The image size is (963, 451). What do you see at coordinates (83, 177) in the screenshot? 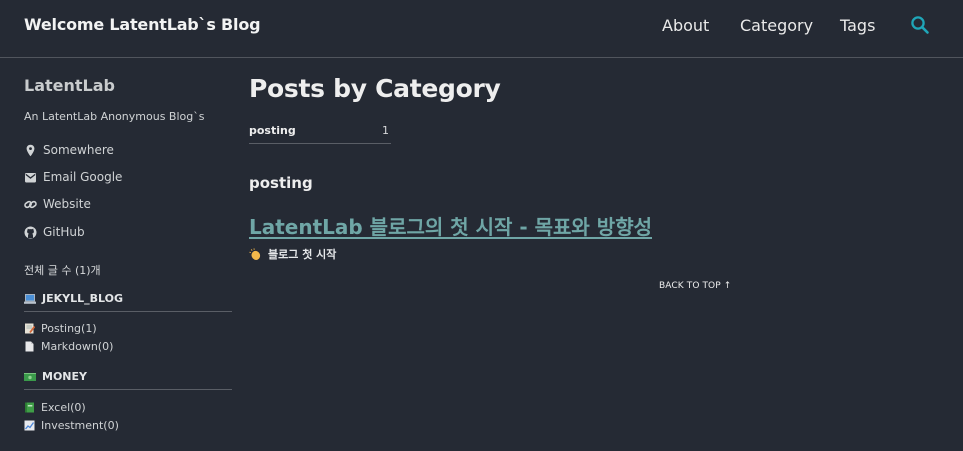
I see `author-link-label: Email Google` at bounding box center [83, 177].